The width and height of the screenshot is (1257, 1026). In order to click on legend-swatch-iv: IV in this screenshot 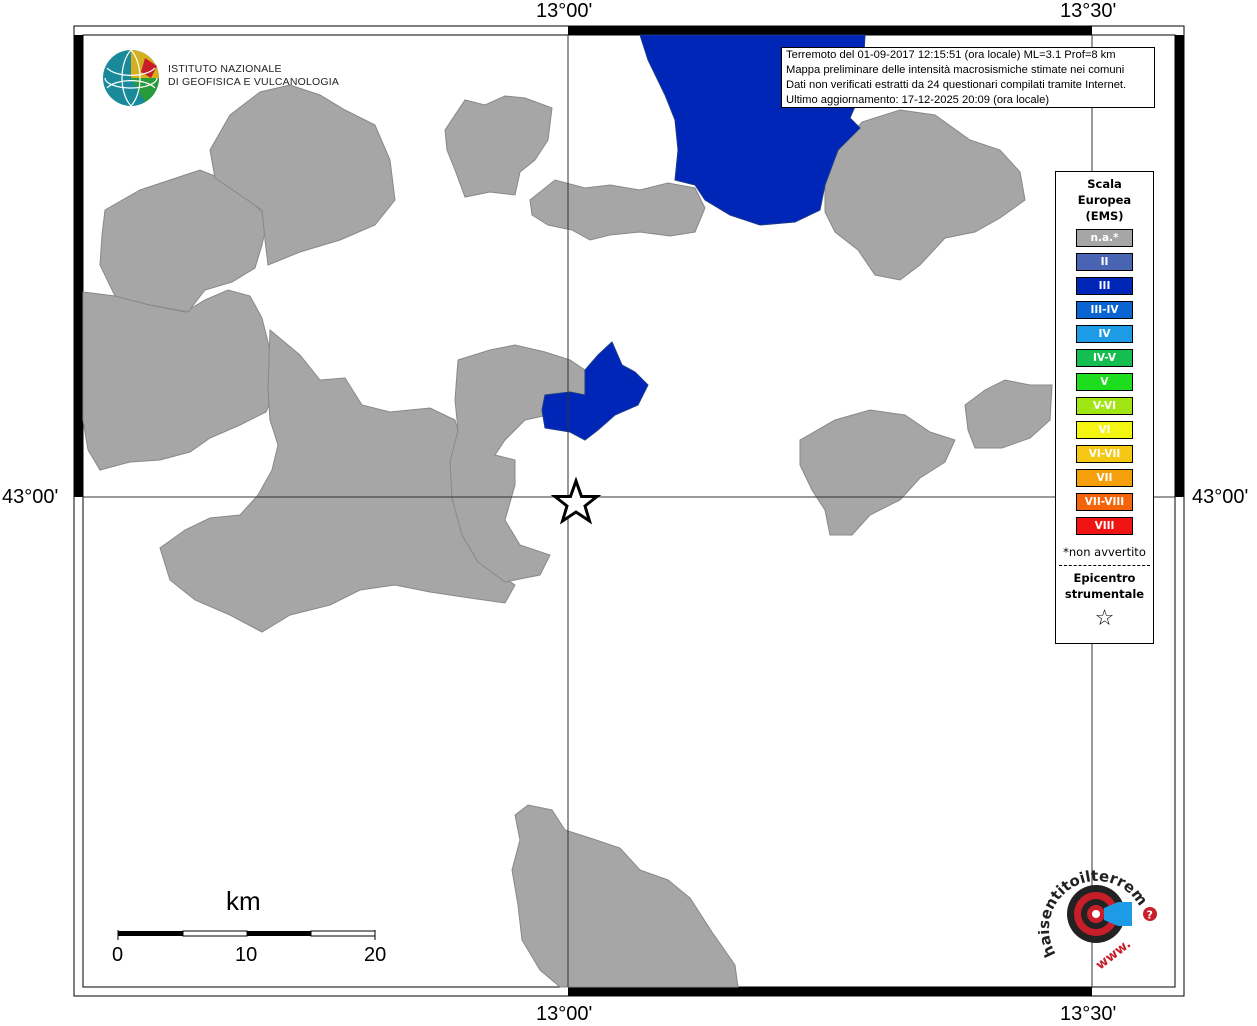, I will do `click(1104, 334)`.